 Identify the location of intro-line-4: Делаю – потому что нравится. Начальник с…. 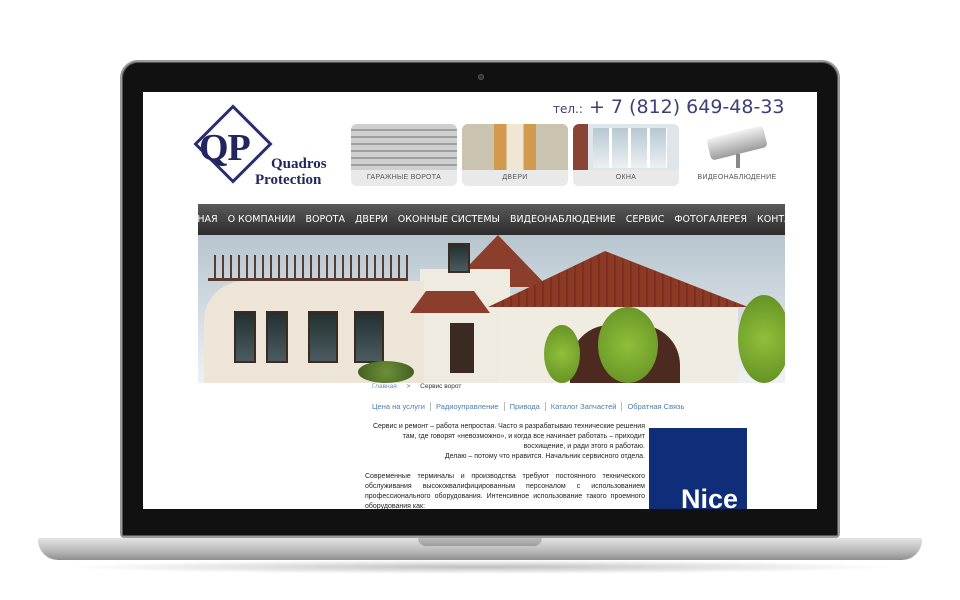
(544, 456).